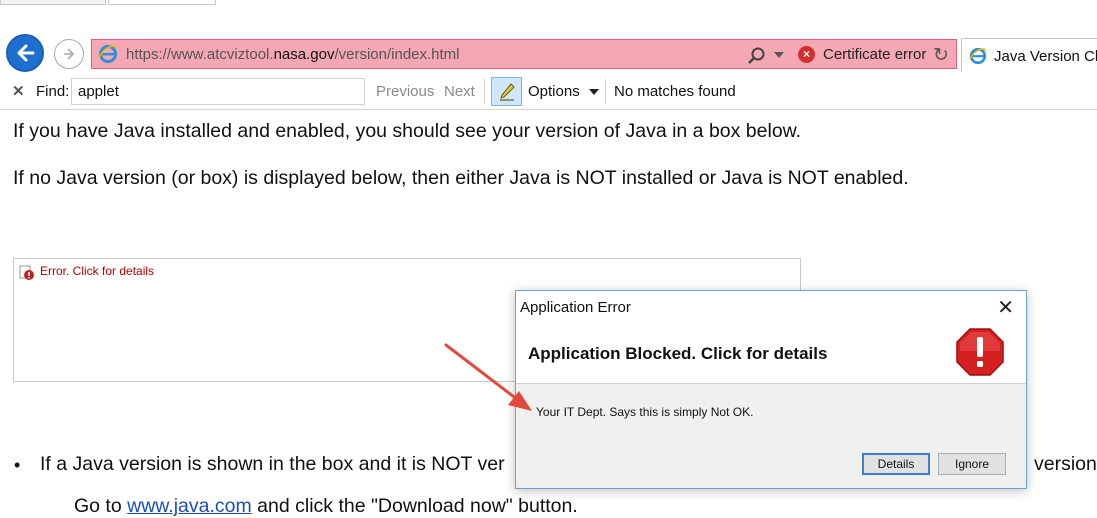 The width and height of the screenshot is (1097, 518). What do you see at coordinates (53, 91) in the screenshot?
I see `find-label: Find:` at bounding box center [53, 91].